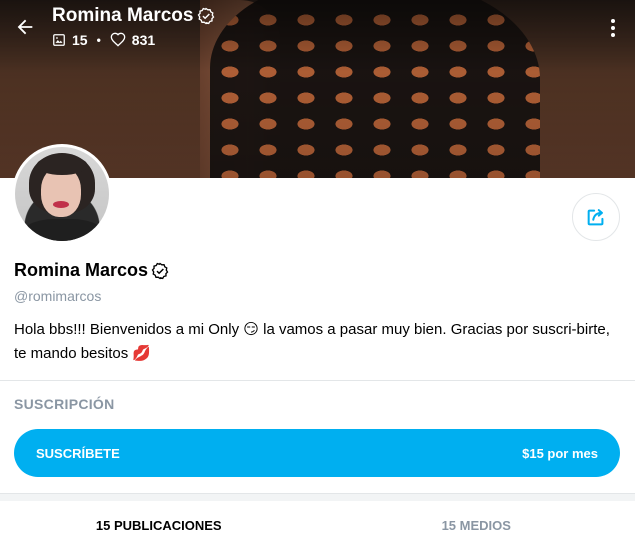  I want to click on divider, so click(317, 380).